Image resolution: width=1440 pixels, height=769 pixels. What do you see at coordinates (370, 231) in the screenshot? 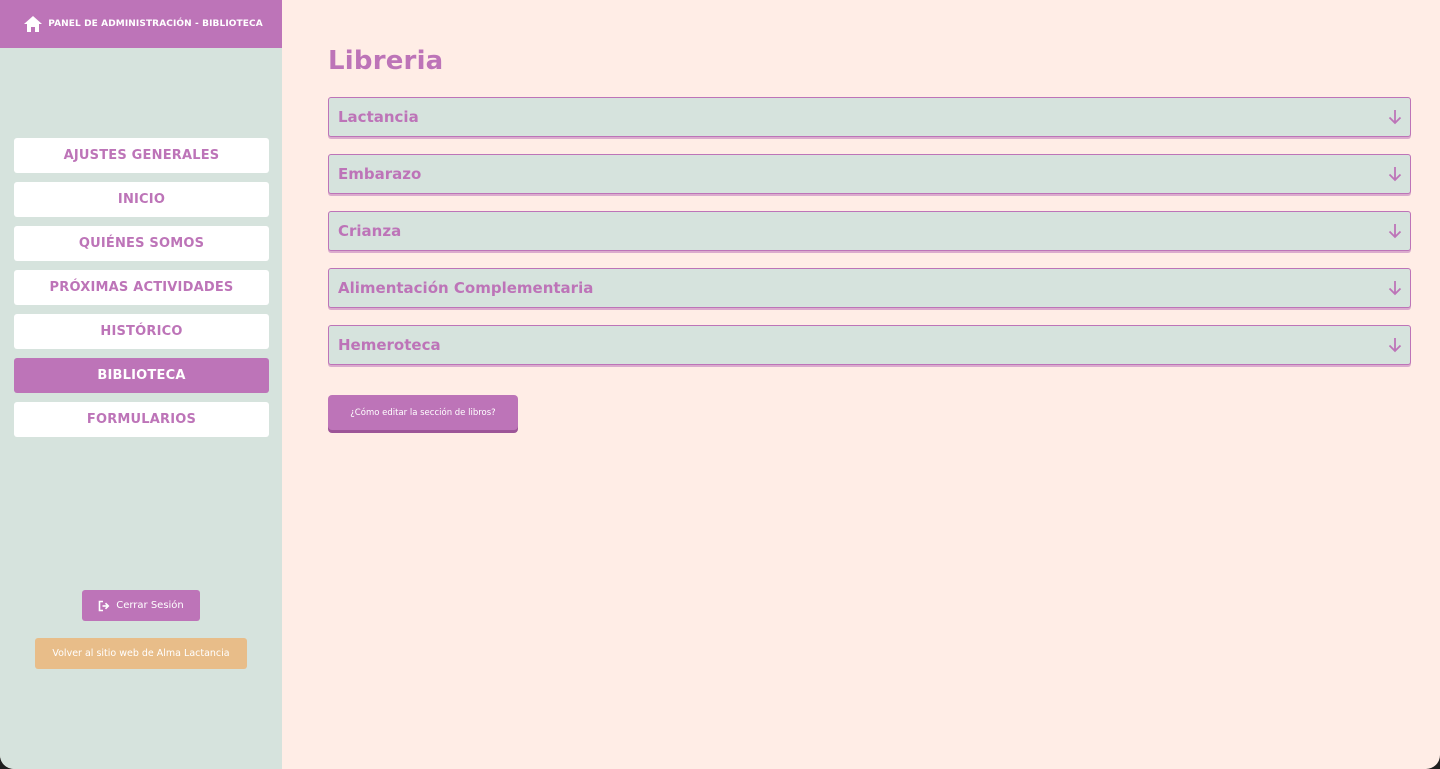
I see `section-label: Crianza` at bounding box center [370, 231].